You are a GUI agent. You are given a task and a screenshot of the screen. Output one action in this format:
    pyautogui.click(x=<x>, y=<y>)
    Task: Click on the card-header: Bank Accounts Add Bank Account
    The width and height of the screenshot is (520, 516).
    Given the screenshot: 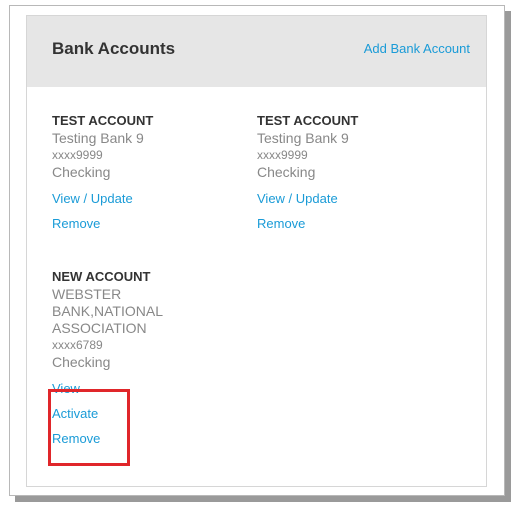 What is the action you would take?
    pyautogui.click(x=256, y=51)
    